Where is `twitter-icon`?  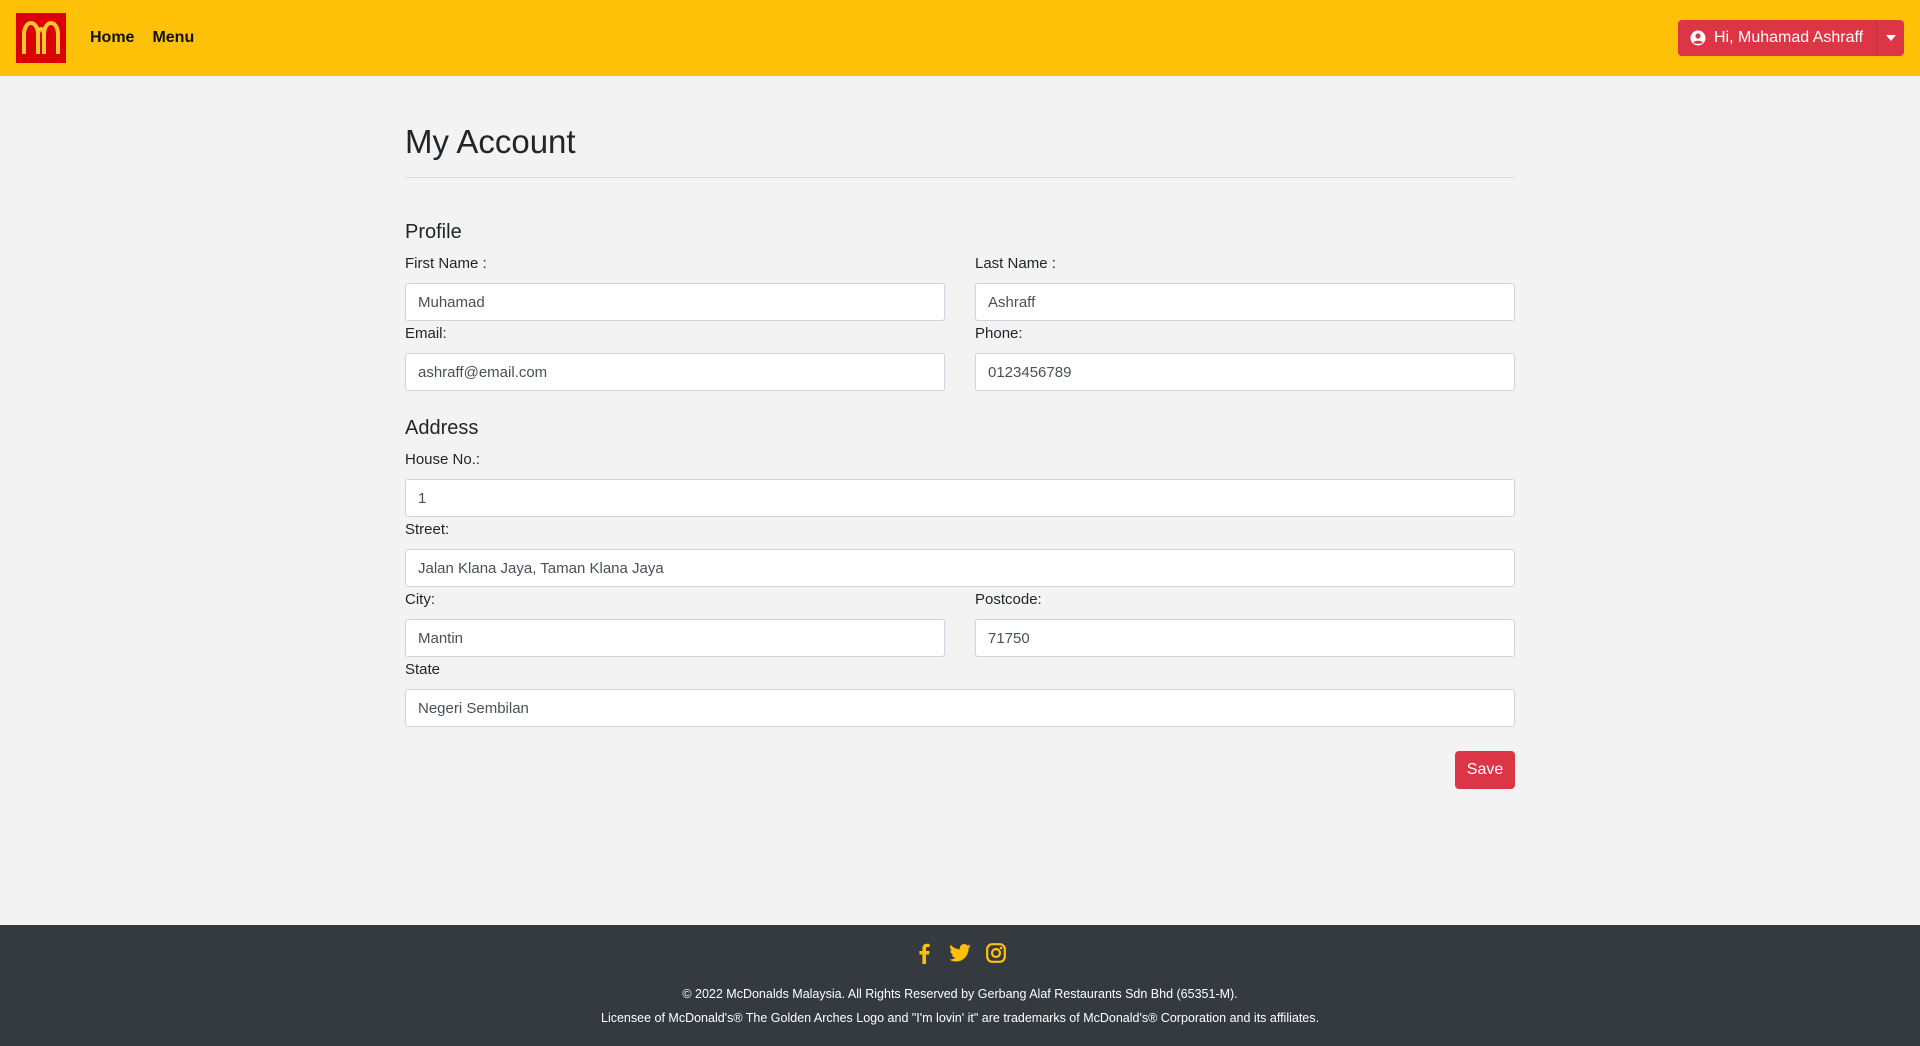 twitter-icon is located at coordinates (960, 953).